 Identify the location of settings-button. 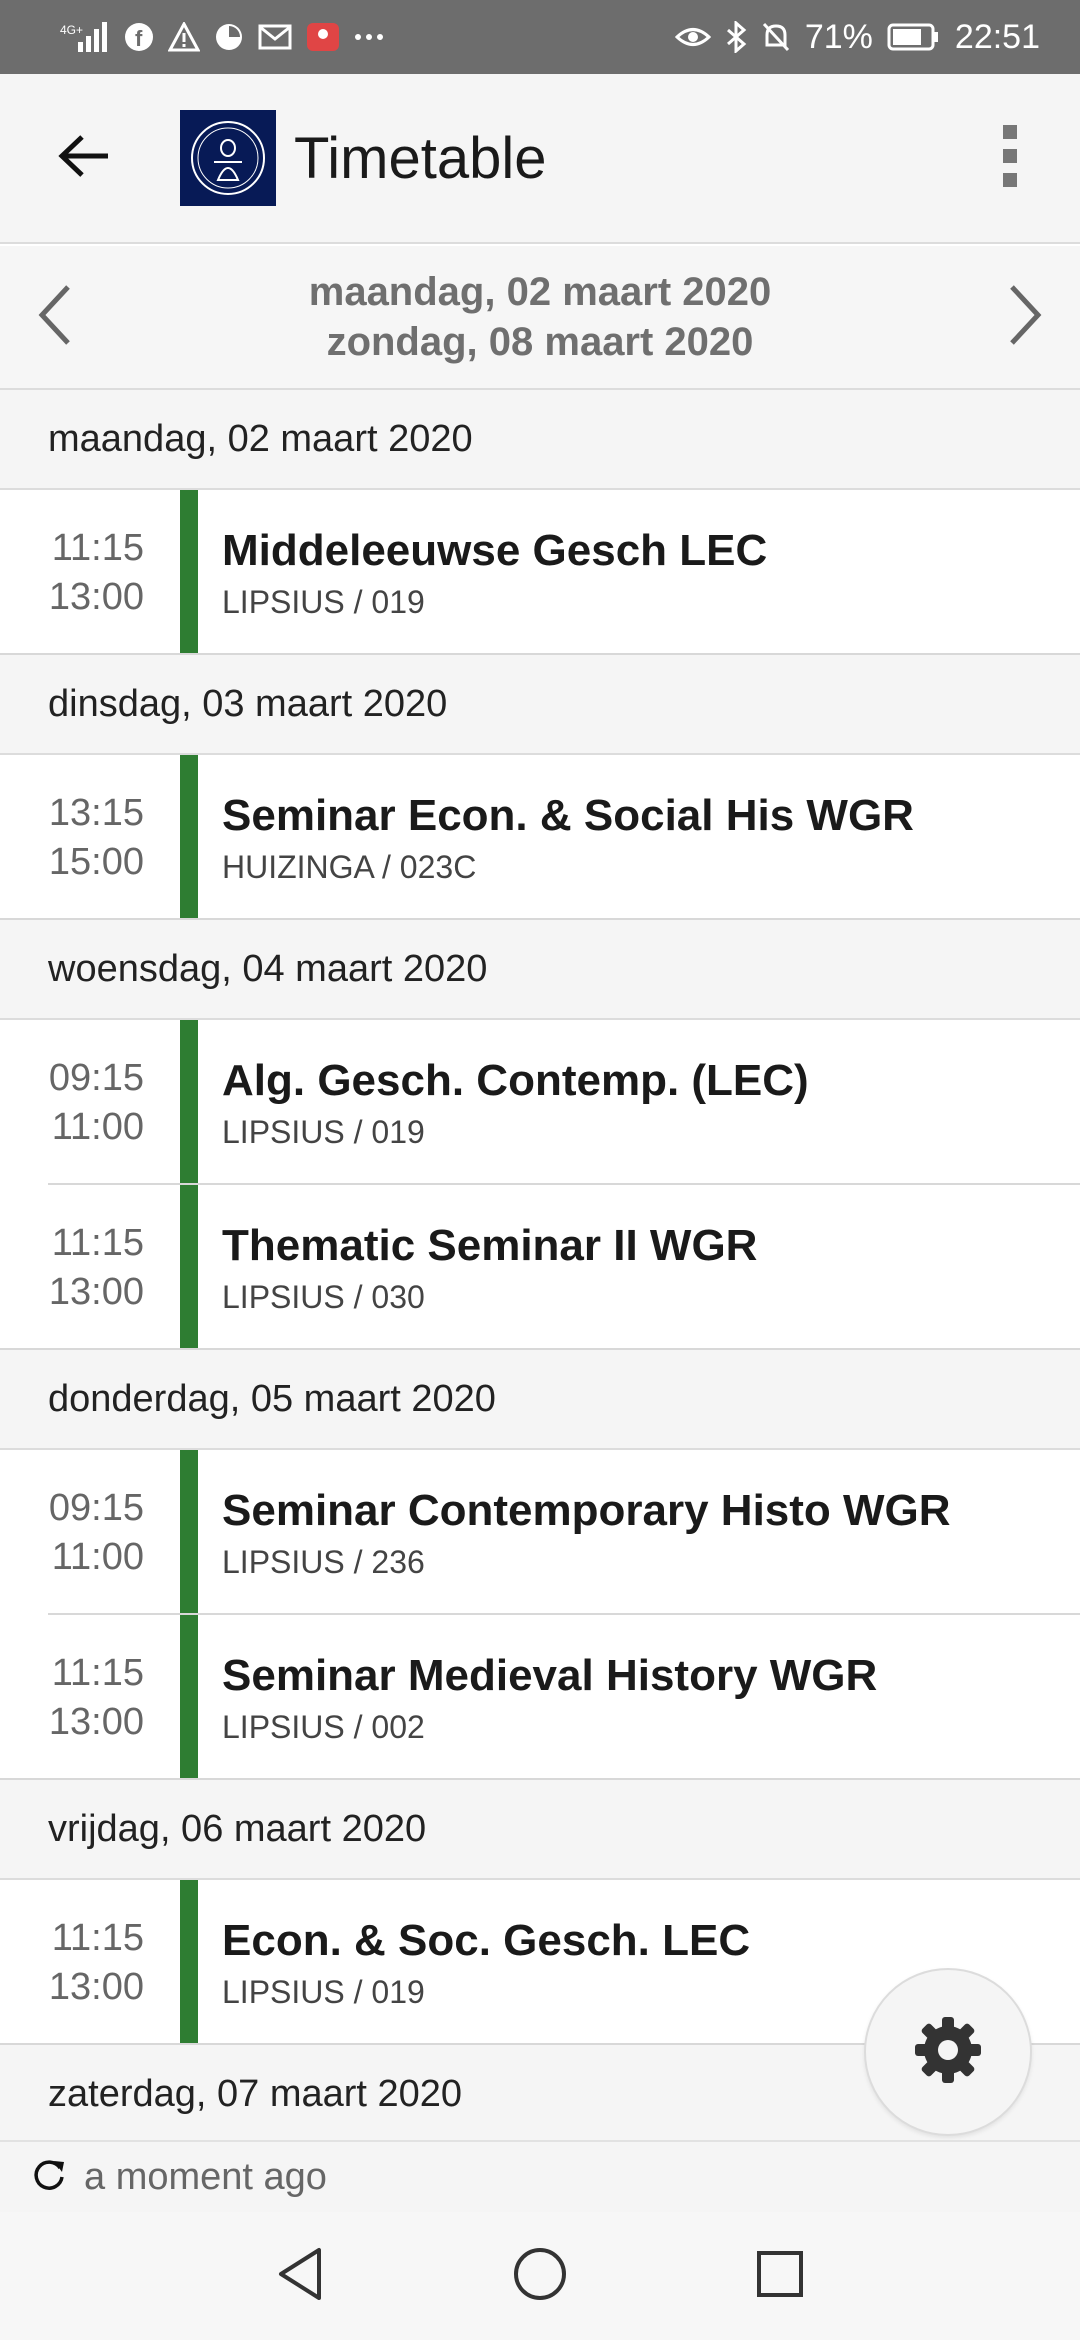
(948, 2052).